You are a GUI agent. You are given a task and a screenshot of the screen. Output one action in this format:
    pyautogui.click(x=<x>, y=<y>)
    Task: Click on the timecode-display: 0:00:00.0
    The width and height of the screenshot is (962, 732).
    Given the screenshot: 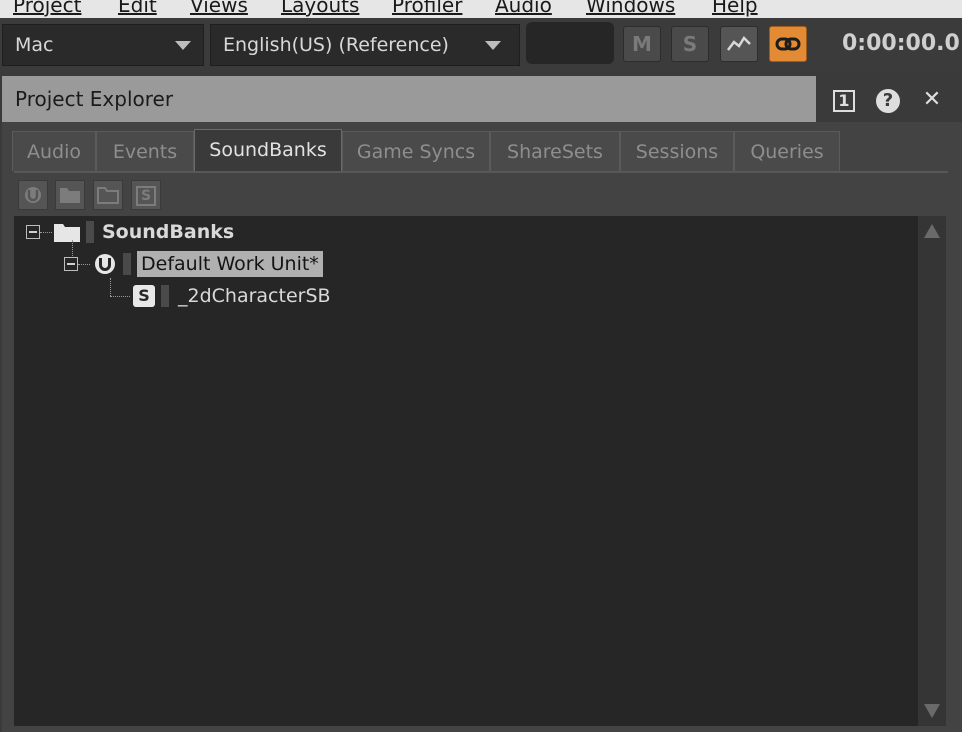 What is the action you would take?
    pyautogui.click(x=901, y=43)
    